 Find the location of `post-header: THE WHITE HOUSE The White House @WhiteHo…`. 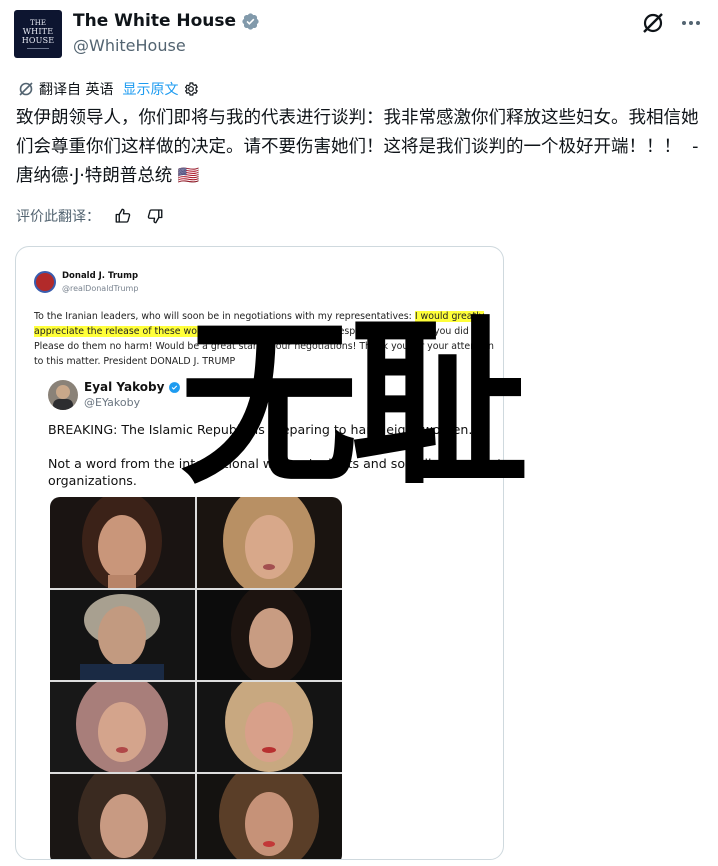

post-header: THE WHITE HOUSE The White House @WhiteHo… is located at coordinates (359, 35).